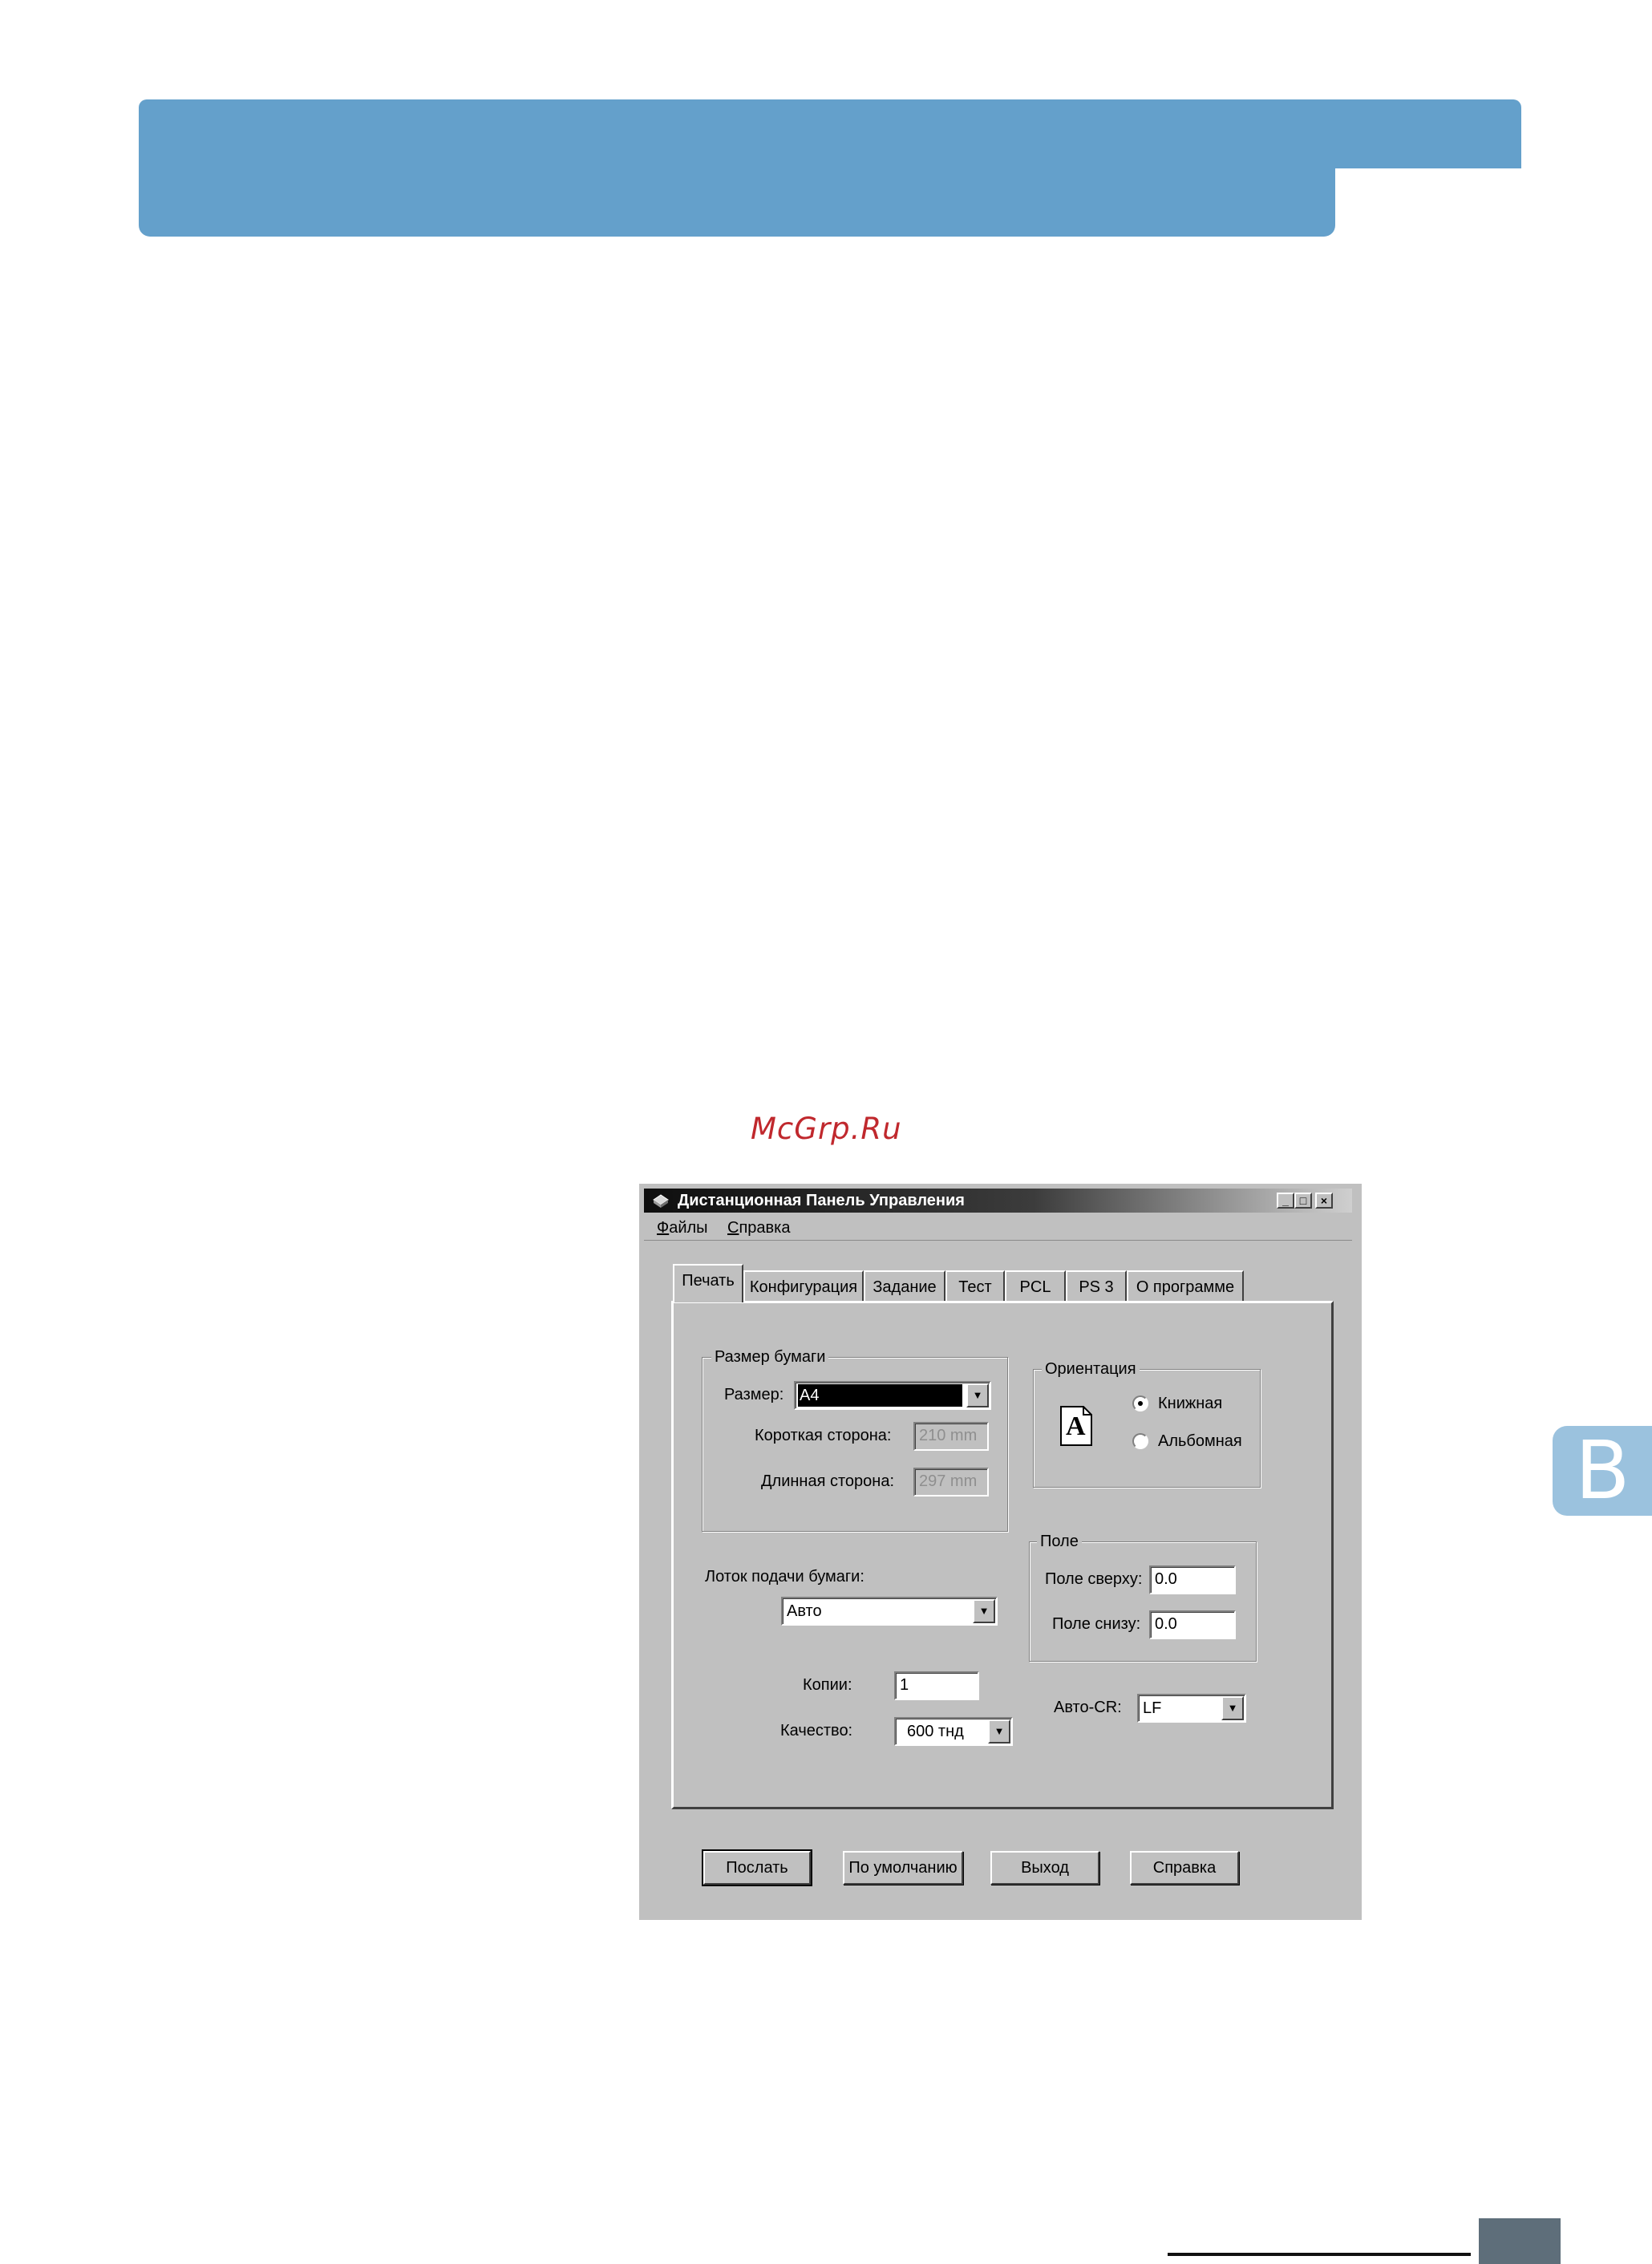 The image size is (1652, 2264). What do you see at coordinates (889, 1611) in the screenshot?
I see `tray-select: Авто ▼` at bounding box center [889, 1611].